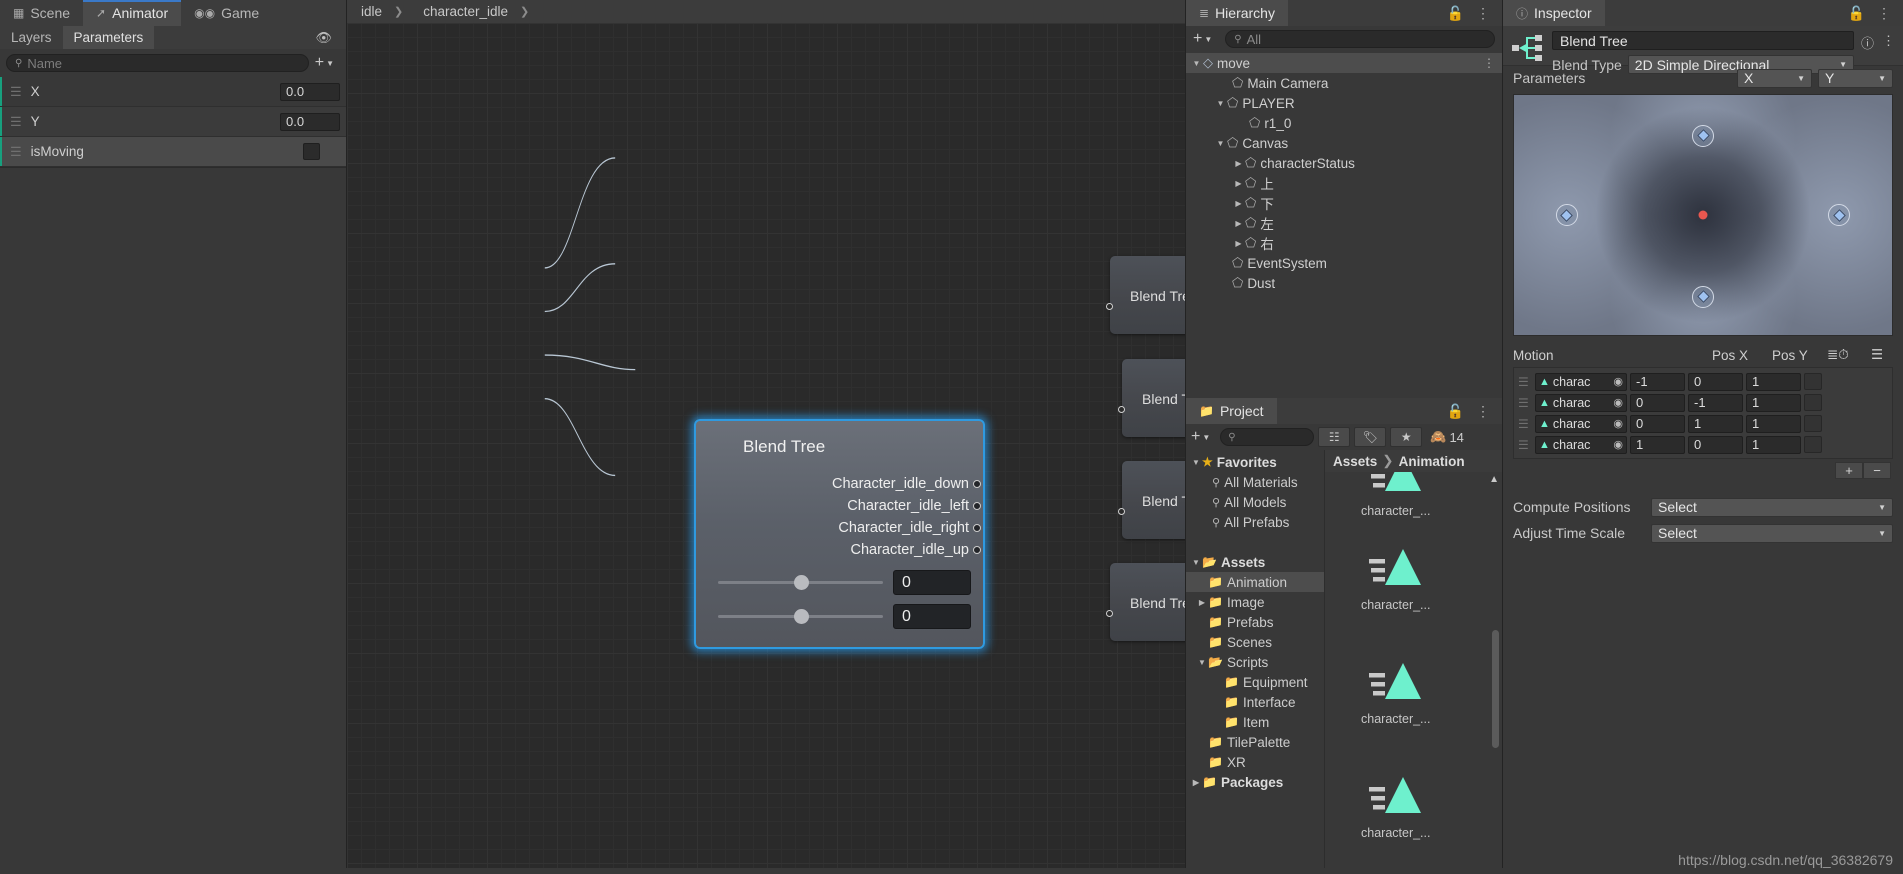  What do you see at coordinates (1715, 444) in the screenshot?
I see `pos-y-field: 0` at bounding box center [1715, 444].